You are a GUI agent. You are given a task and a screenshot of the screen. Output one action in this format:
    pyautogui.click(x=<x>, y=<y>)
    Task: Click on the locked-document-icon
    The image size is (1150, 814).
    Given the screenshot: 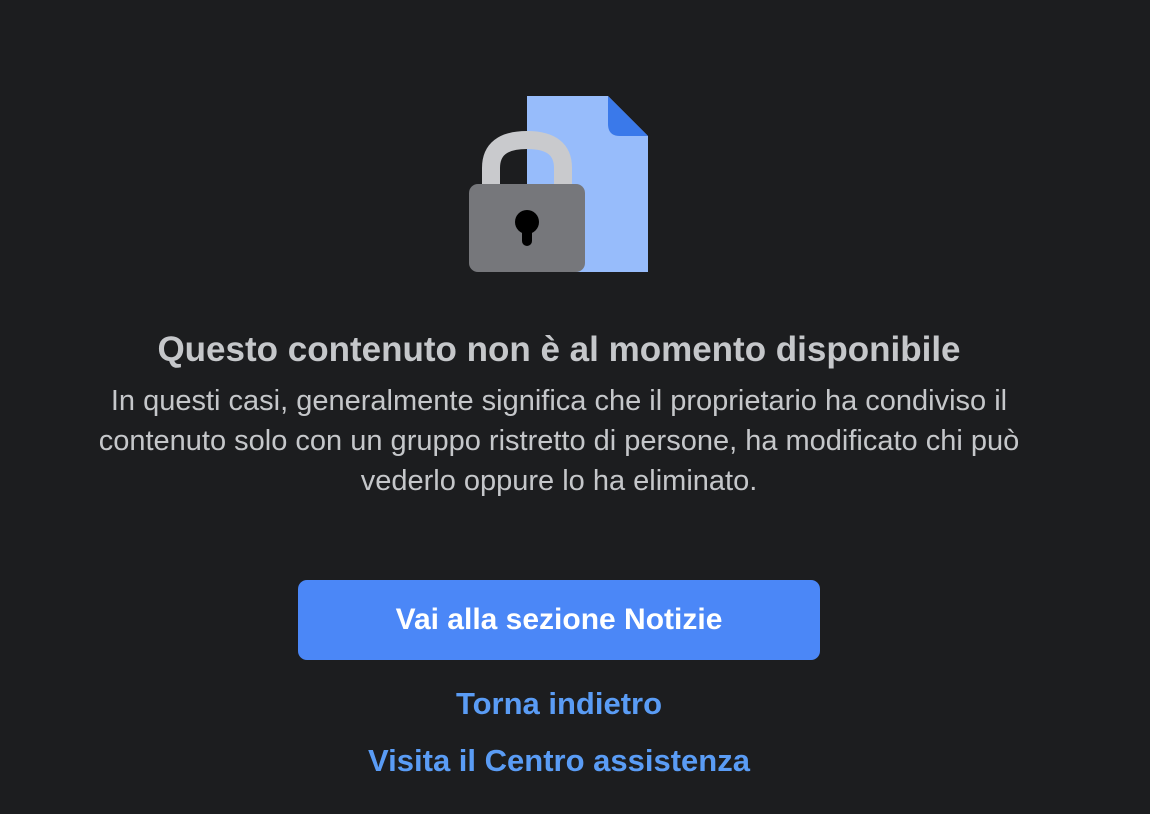 What is the action you would take?
    pyautogui.click(x=558, y=184)
    